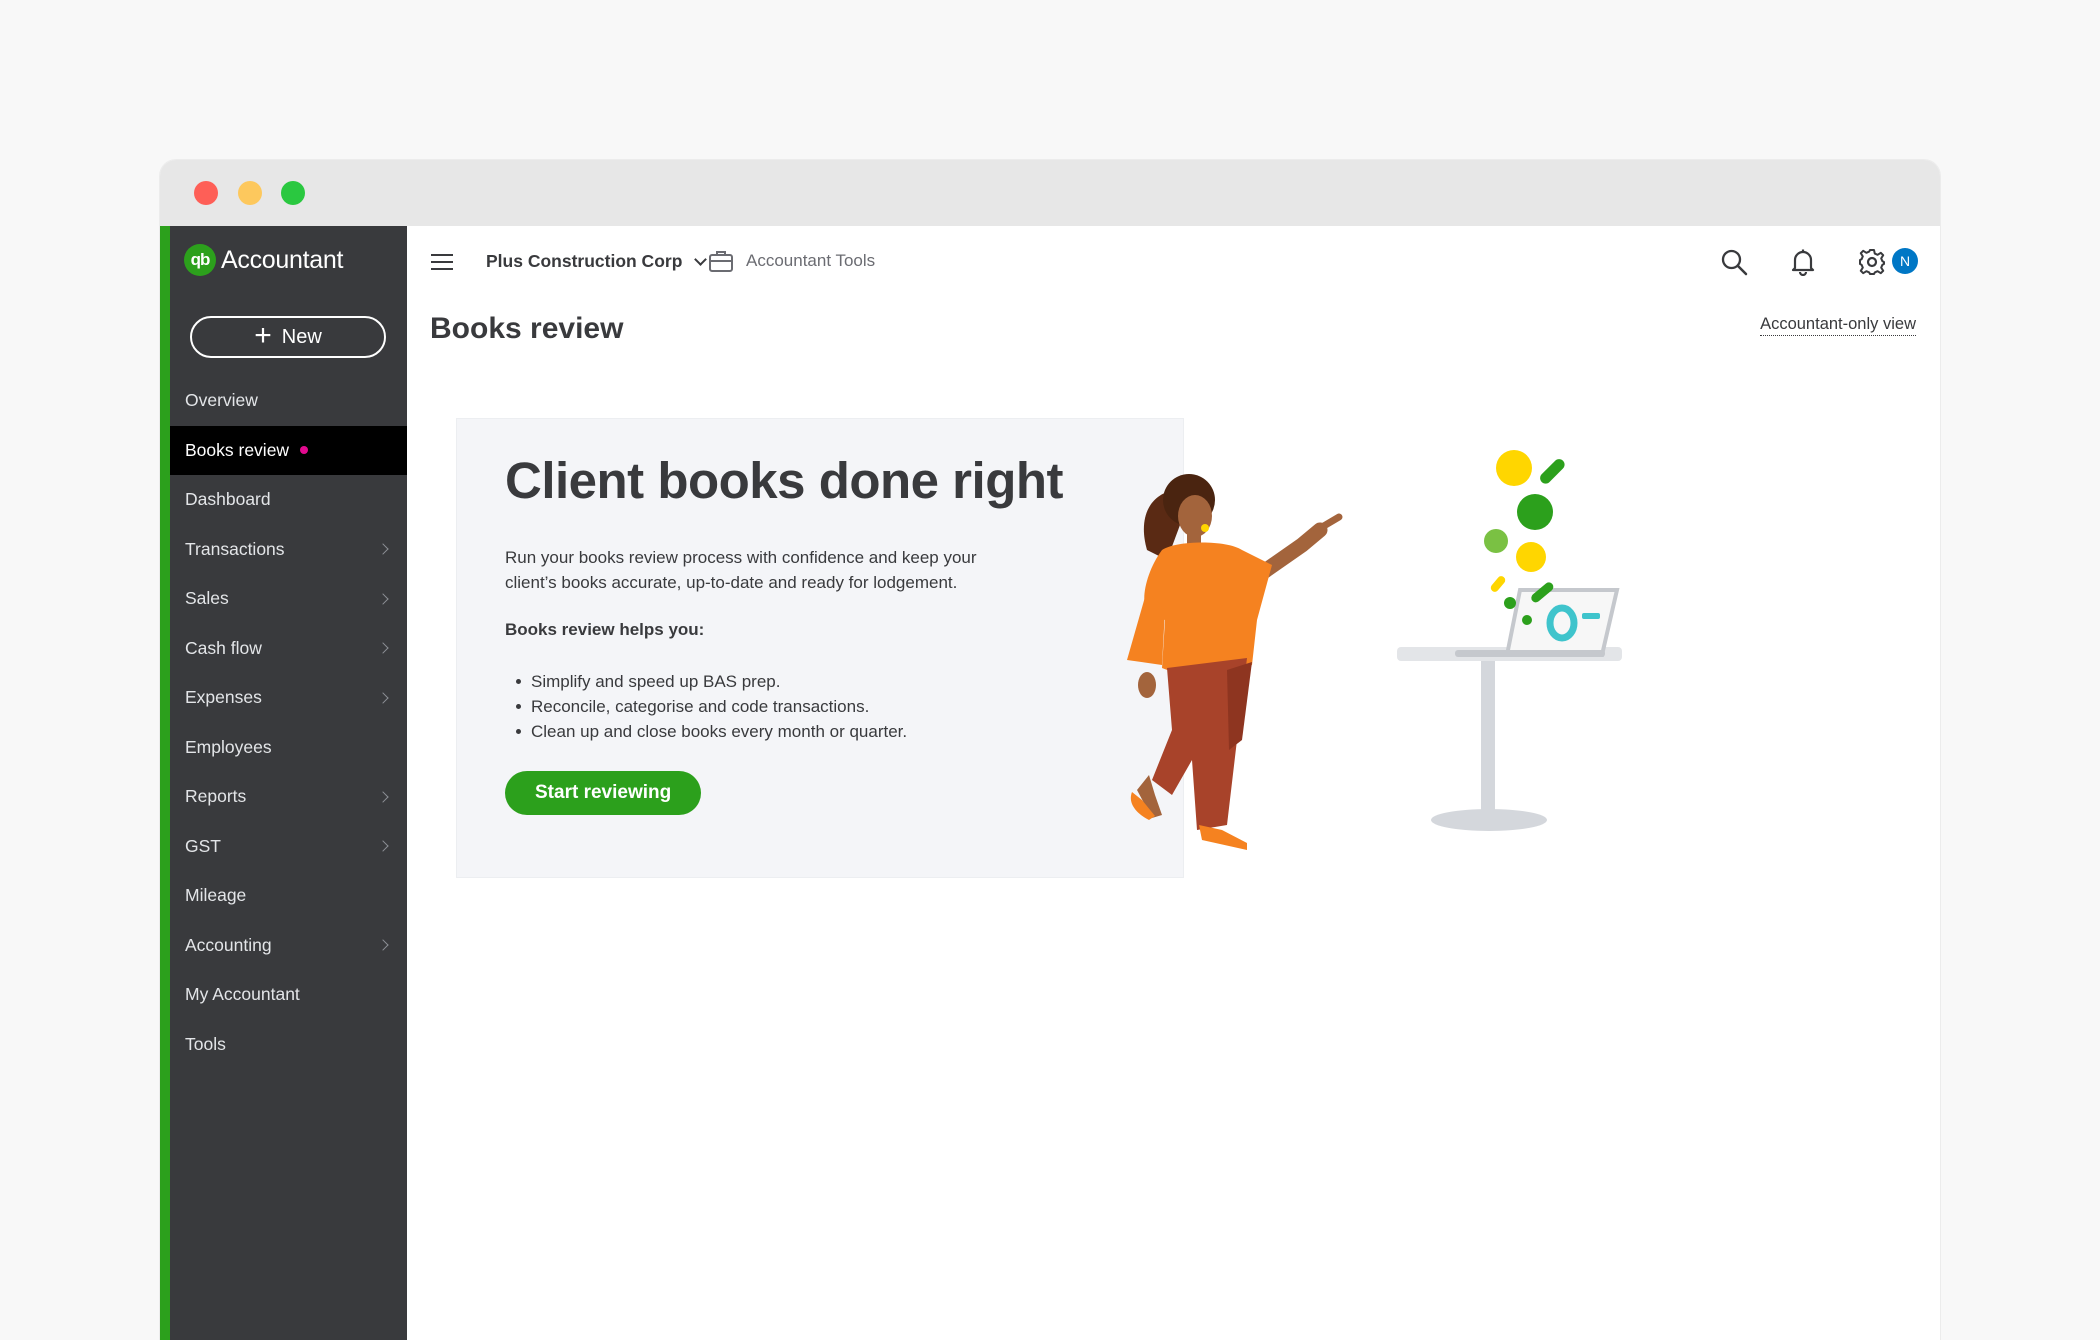 This screenshot has width=2100, height=1340. Describe the element at coordinates (288, 500) in the screenshot. I see `sidebar-item-dashboard: Dashboard` at that location.